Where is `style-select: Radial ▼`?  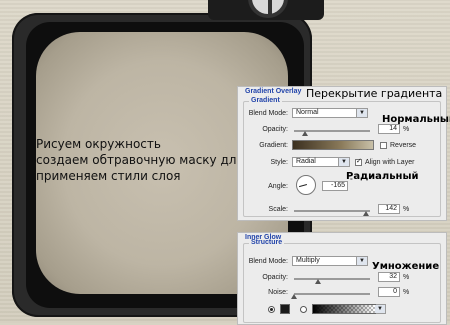 style-select: Radial ▼ is located at coordinates (321, 162).